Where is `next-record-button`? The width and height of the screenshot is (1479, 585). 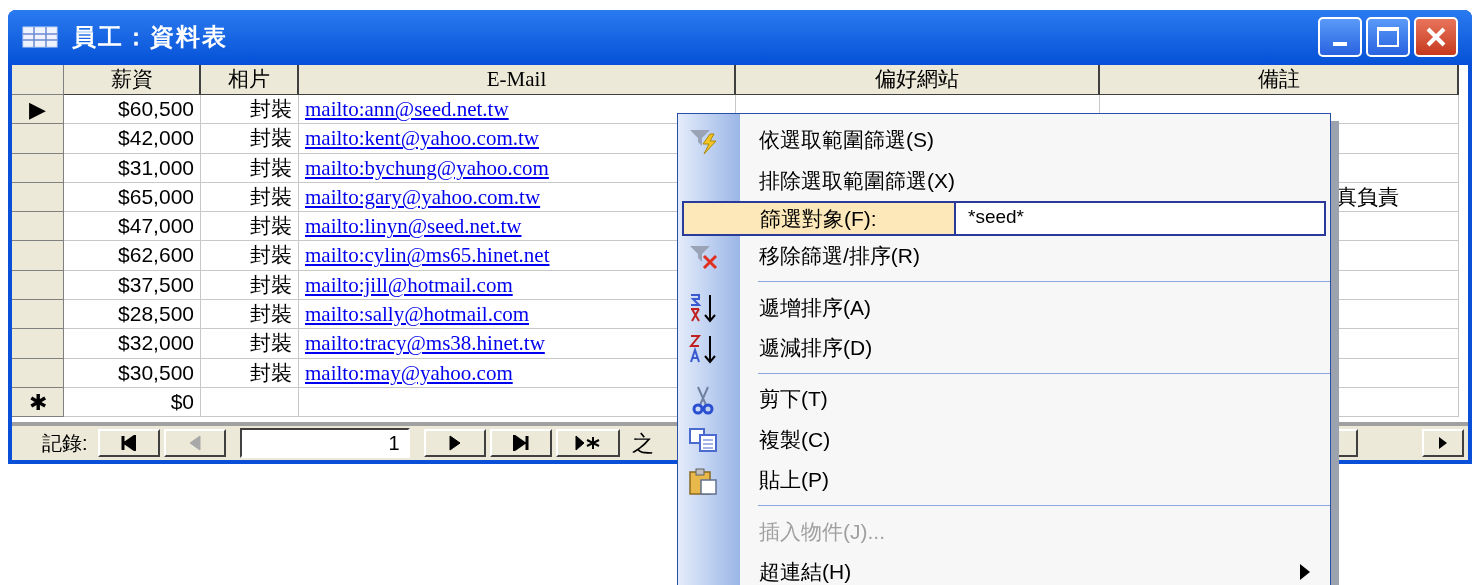 next-record-button is located at coordinates (454, 443).